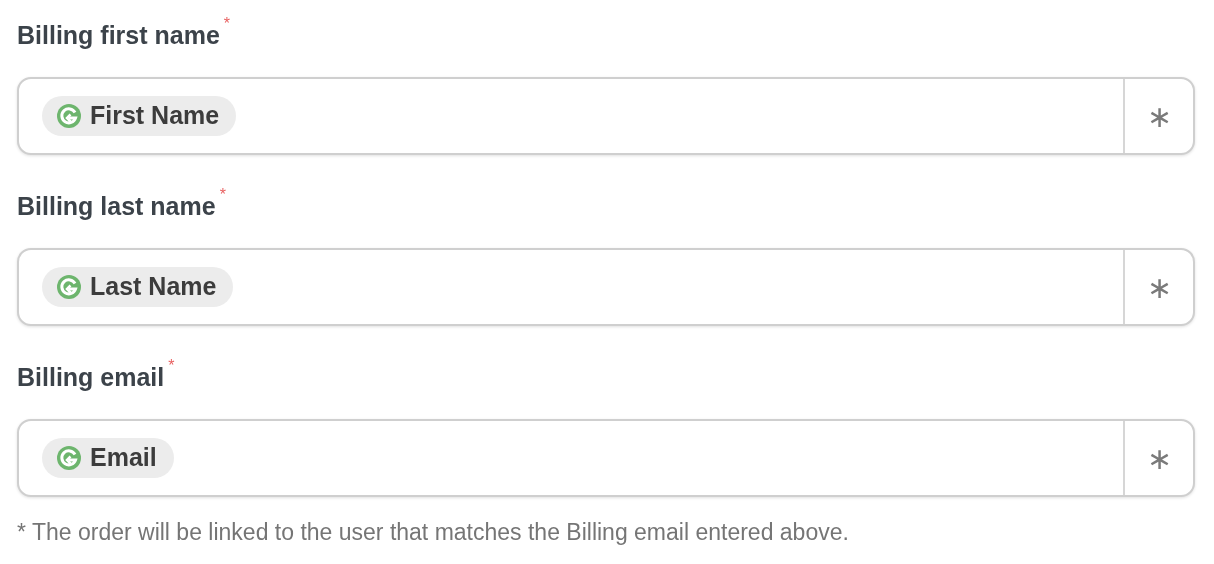  What do you see at coordinates (139, 116) in the screenshot?
I see `field-tag: First Name` at bounding box center [139, 116].